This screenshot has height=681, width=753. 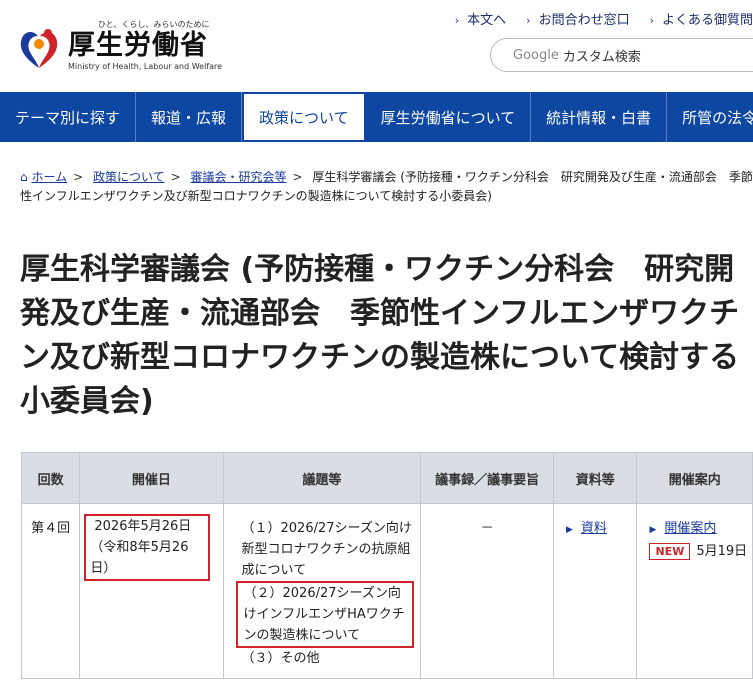 I want to click on search-input: Google カスタム検索, so click(x=621, y=55).